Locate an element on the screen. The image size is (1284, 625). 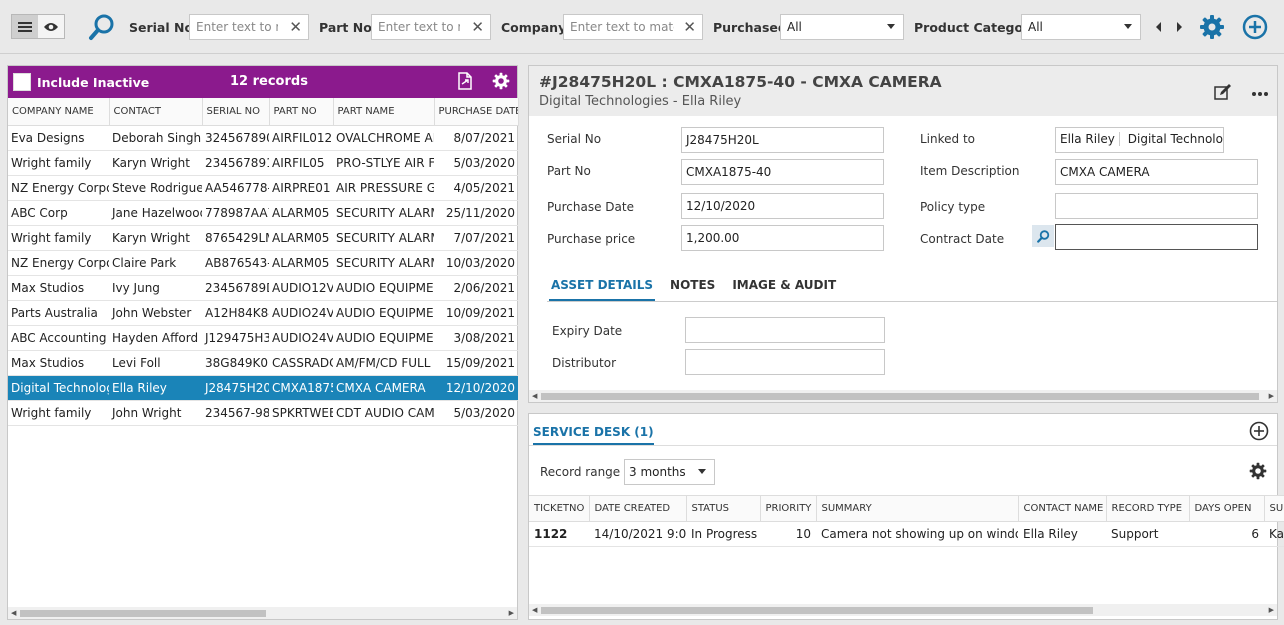
table-cell: NZ Energy Corporation is located at coordinates (58, 263).